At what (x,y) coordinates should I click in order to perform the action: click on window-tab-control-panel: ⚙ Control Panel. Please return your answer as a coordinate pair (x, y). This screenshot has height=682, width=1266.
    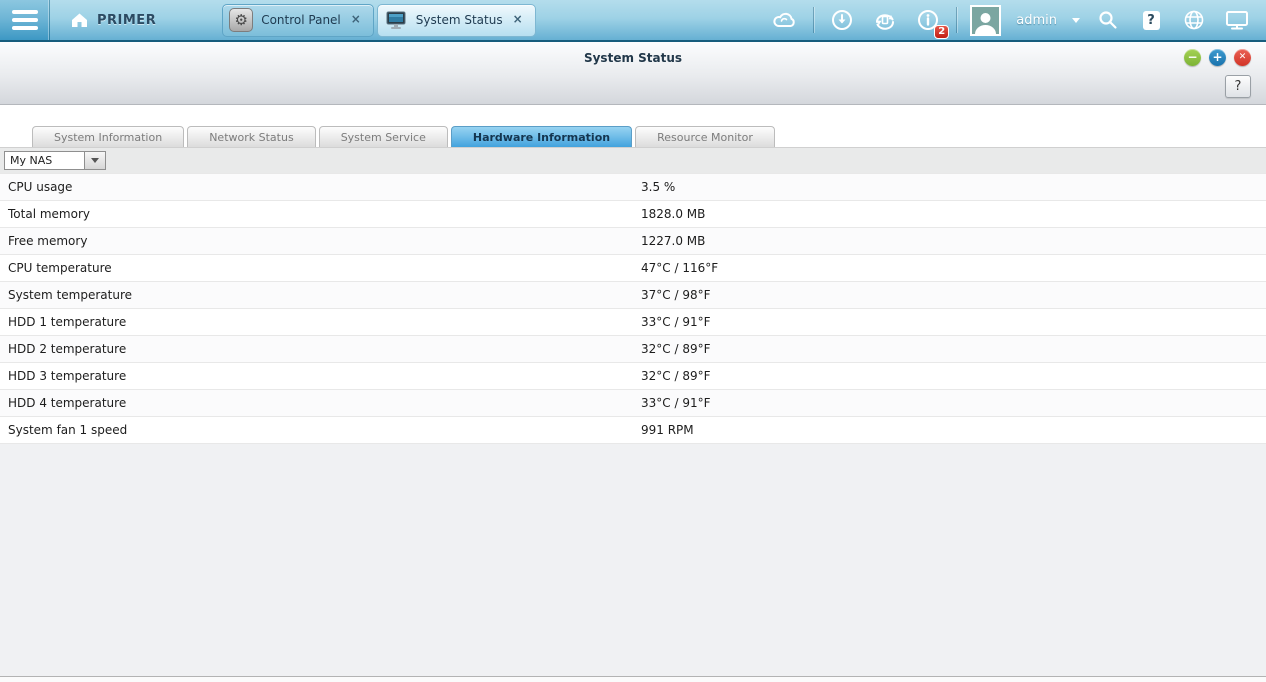
    Looking at the image, I should click on (298, 20).